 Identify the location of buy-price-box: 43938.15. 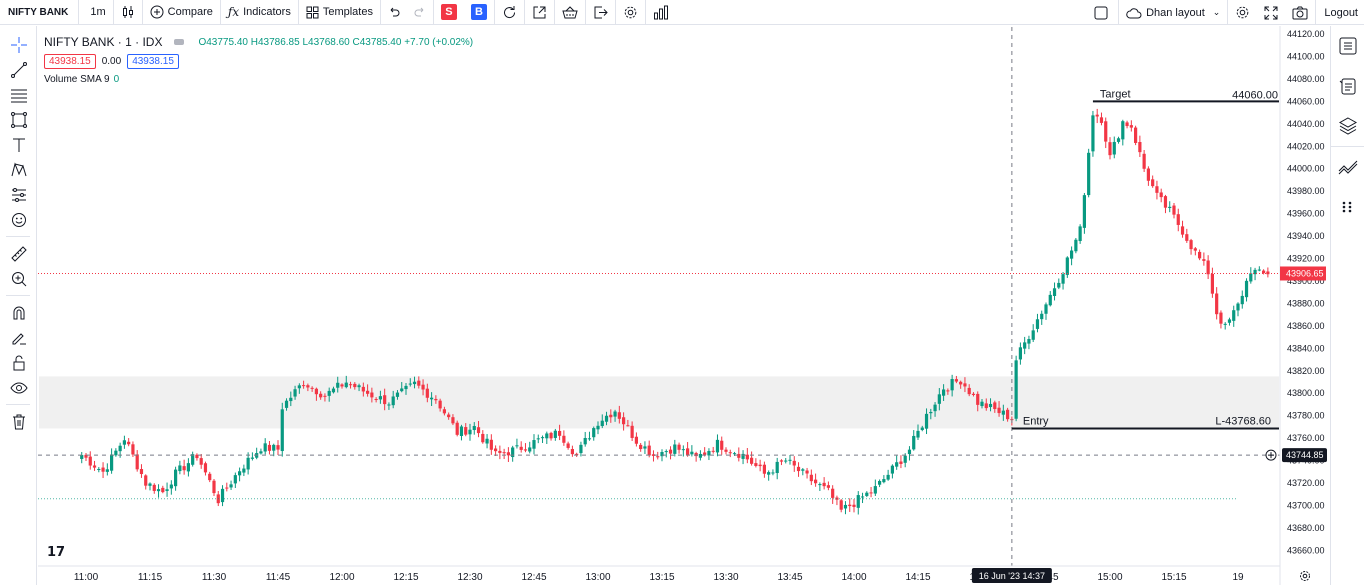
(153, 61).